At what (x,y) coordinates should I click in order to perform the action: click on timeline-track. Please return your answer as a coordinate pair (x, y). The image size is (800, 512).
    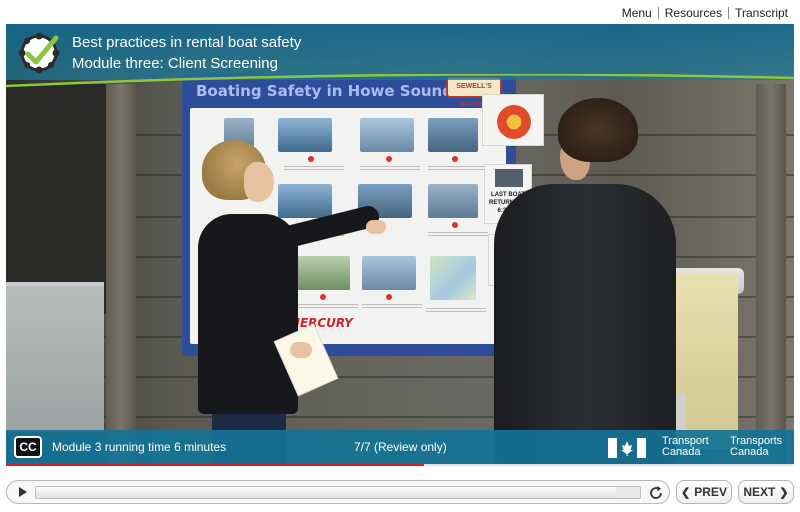
    Looking at the image, I should click on (400, 465).